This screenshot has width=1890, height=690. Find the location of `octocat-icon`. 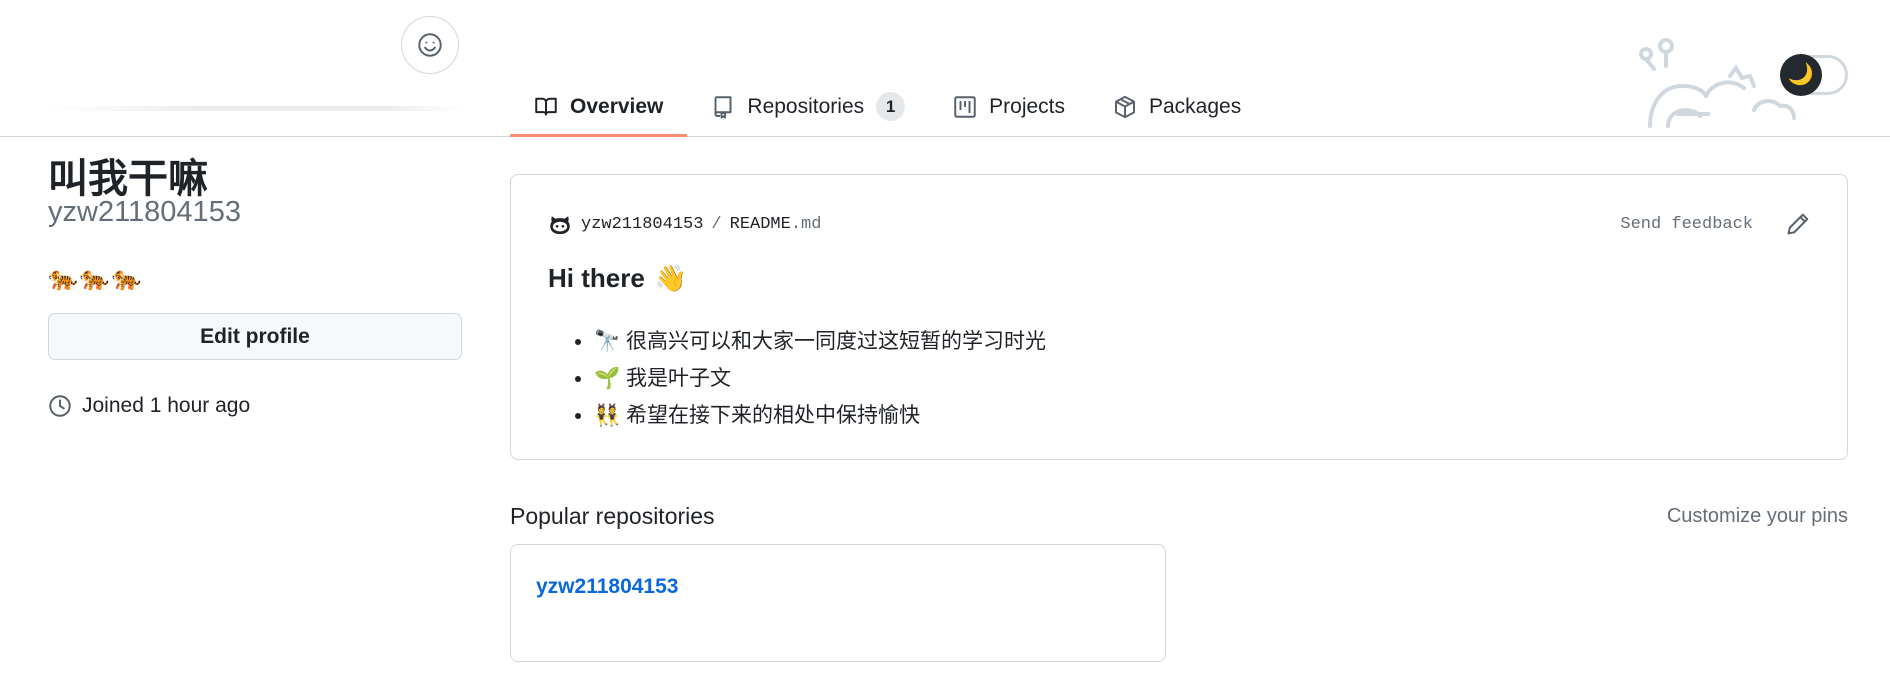

octocat-icon is located at coordinates (560, 225).